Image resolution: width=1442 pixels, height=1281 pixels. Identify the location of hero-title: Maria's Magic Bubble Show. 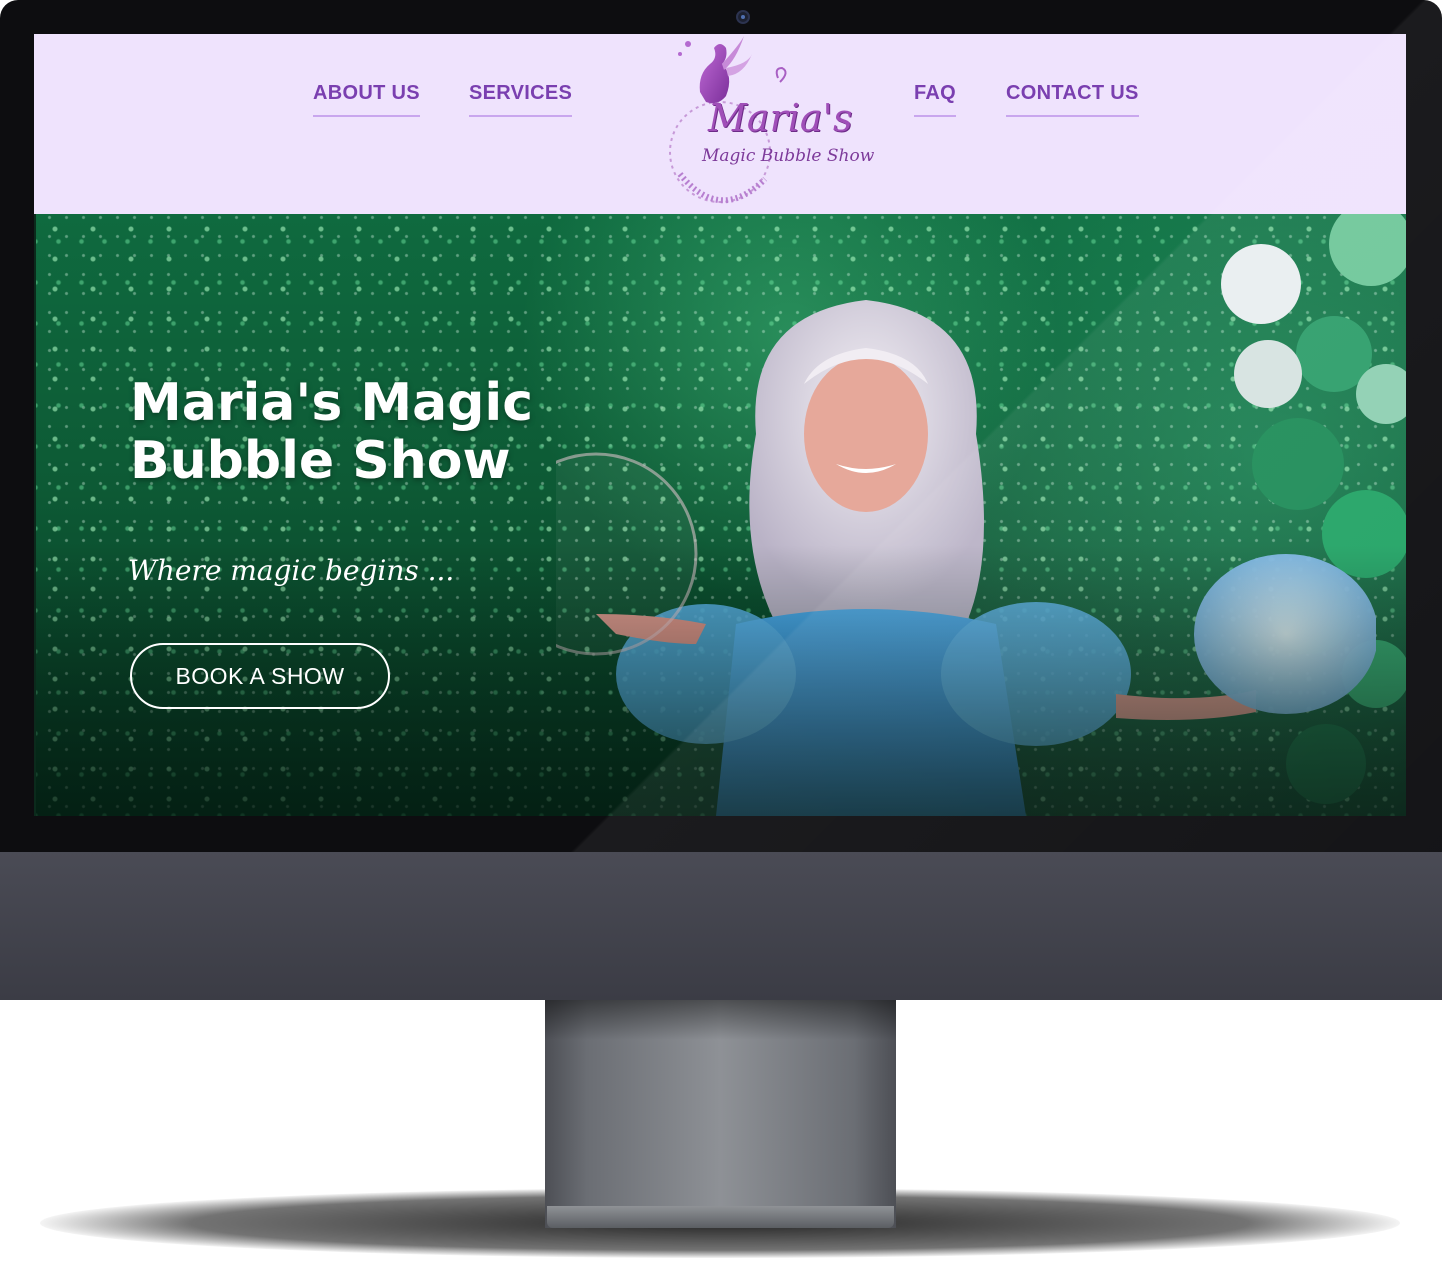
(332, 432).